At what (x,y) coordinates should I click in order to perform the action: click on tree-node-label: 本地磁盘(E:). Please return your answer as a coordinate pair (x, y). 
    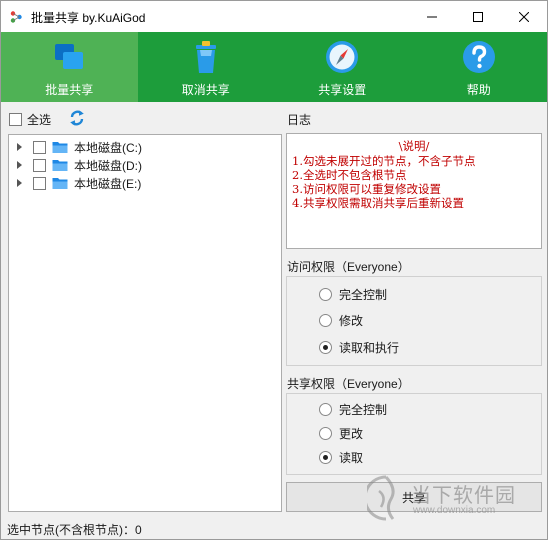
    Looking at the image, I should click on (108, 183).